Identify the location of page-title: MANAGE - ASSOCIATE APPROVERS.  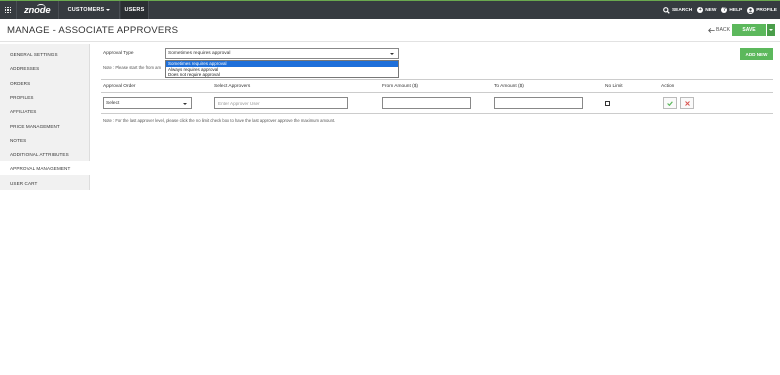
(93, 30).